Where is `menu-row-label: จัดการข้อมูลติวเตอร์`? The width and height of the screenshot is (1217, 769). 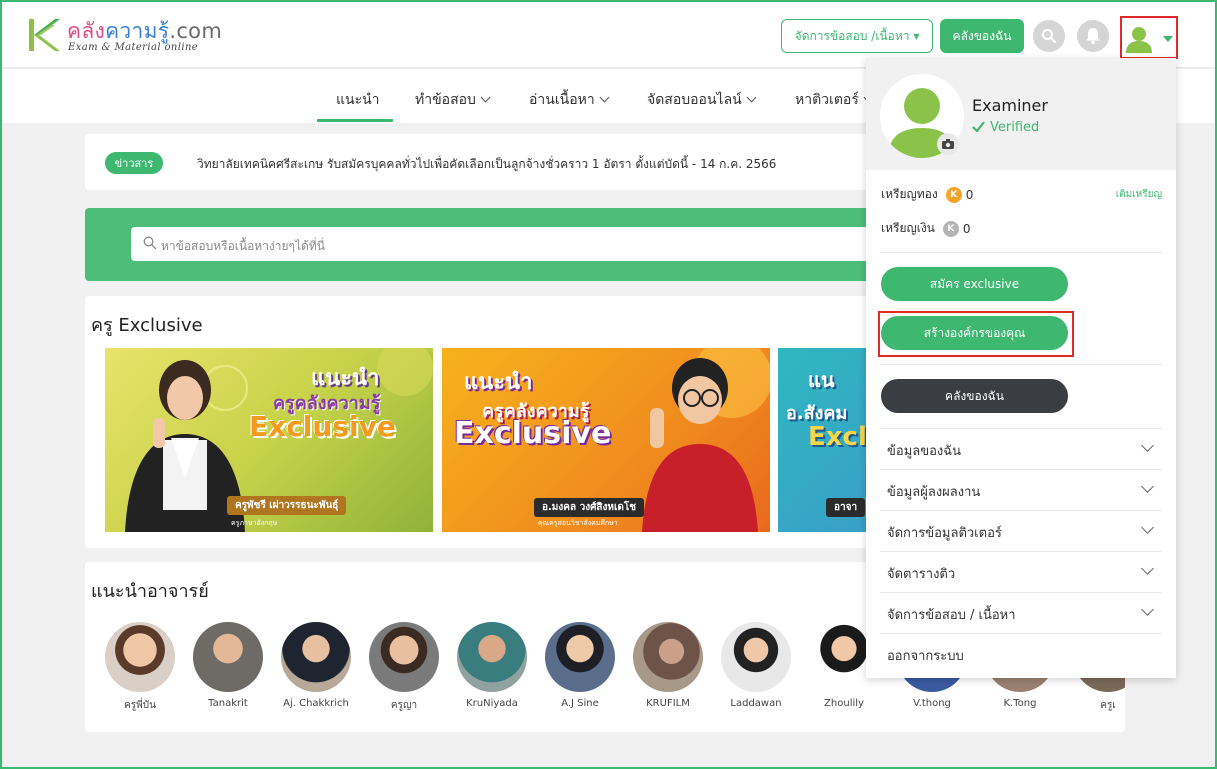
menu-row-label: จัดการข้อมูลติวเตอร์ is located at coordinates (944, 533).